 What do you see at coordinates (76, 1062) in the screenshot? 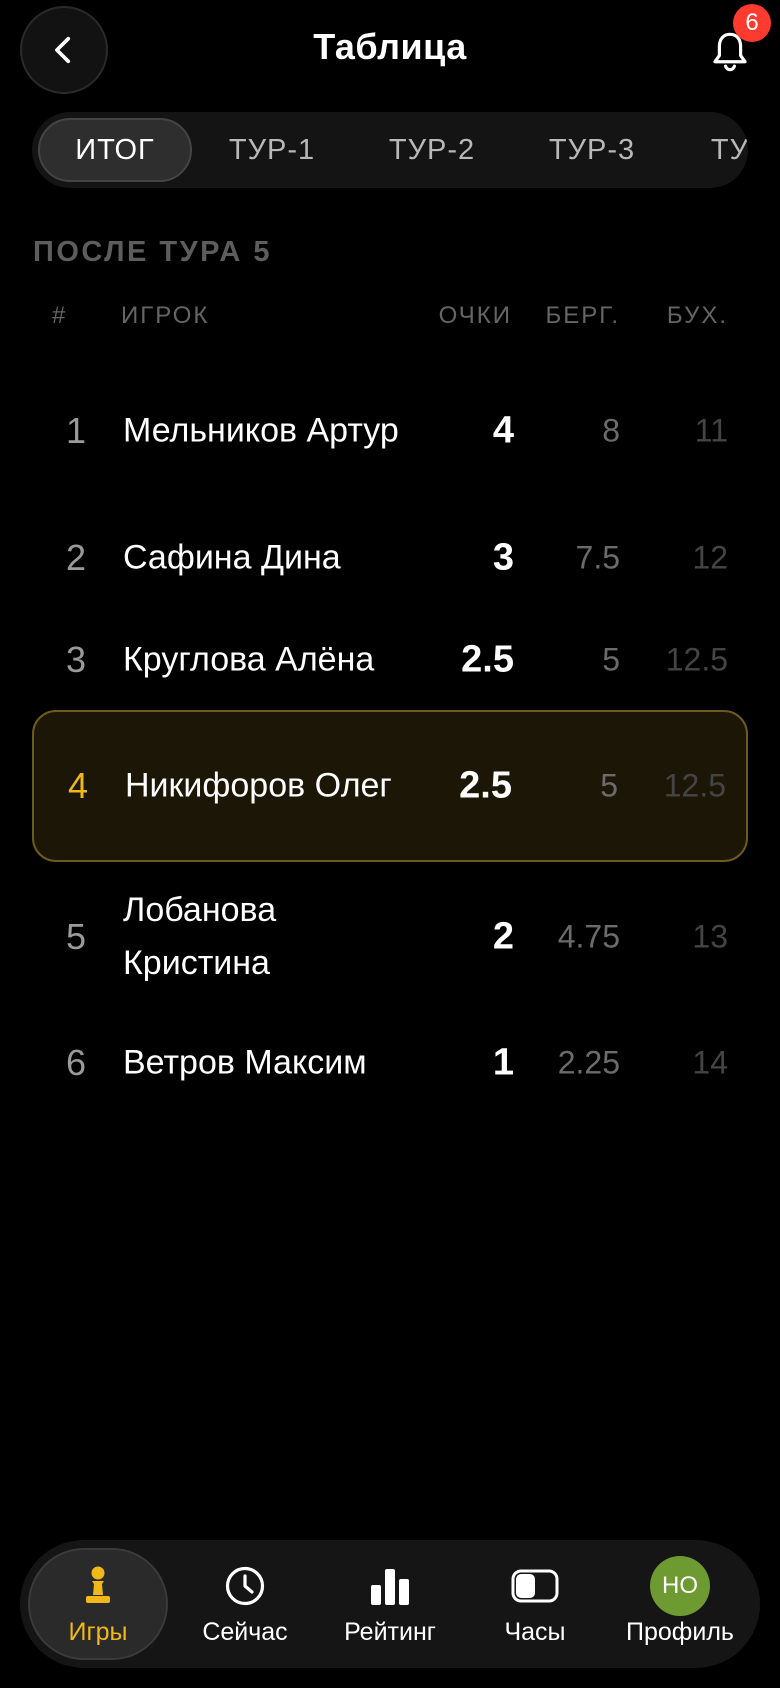
I see `row-rank: 6` at bounding box center [76, 1062].